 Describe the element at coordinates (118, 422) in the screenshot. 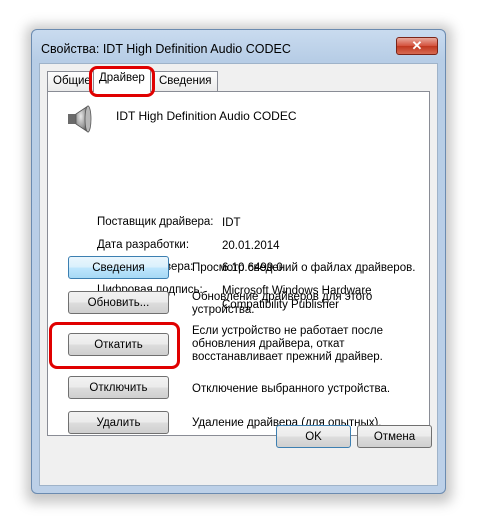

I see `uninstall-driver-button: Удалить` at that location.